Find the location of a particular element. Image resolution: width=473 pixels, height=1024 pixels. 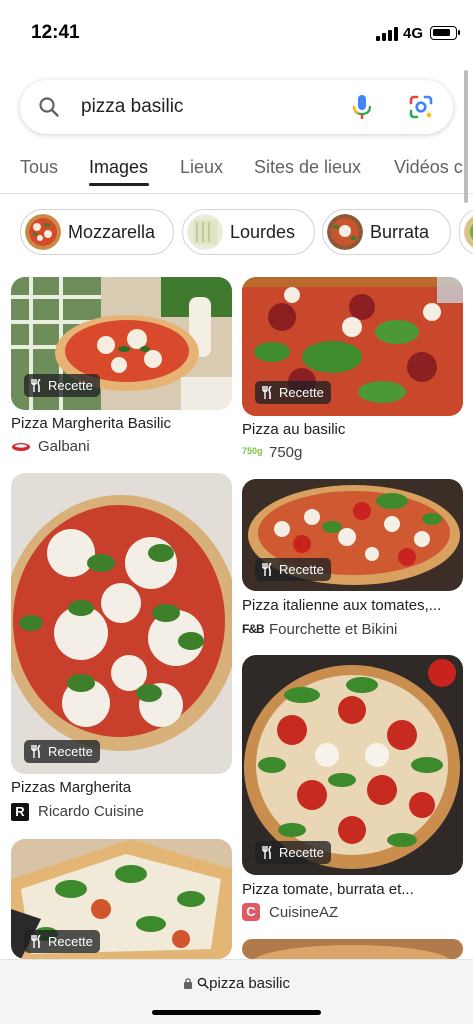

tab-all: Tous is located at coordinates (39, 167).